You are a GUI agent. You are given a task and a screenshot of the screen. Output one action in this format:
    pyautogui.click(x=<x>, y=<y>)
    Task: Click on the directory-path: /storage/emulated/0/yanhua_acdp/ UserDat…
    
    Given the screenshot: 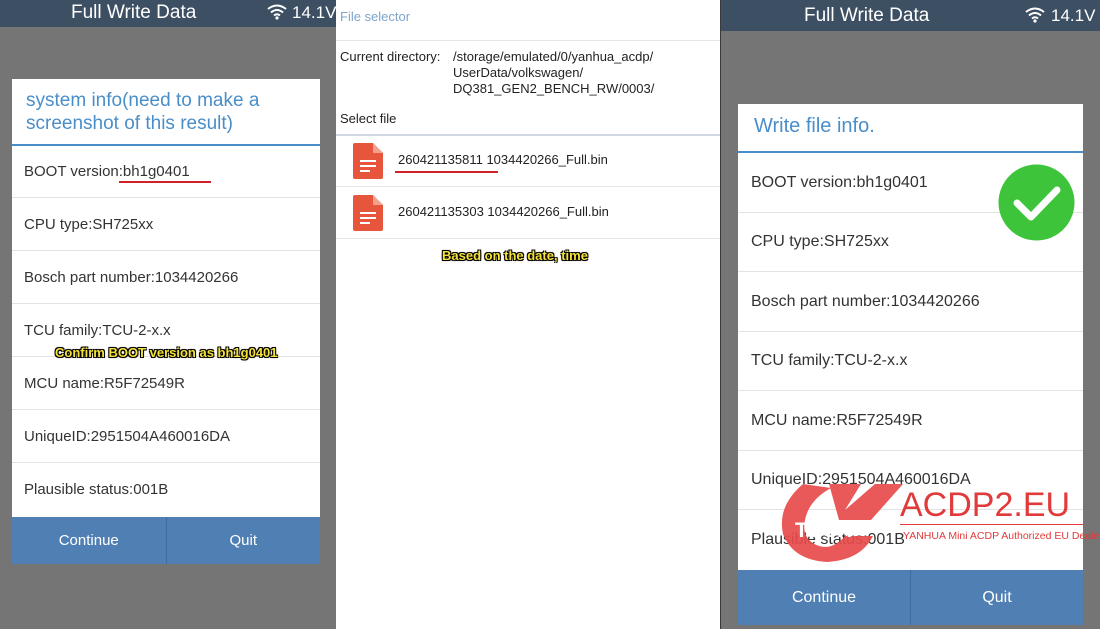 What is the action you would take?
    pyautogui.click(x=578, y=73)
    